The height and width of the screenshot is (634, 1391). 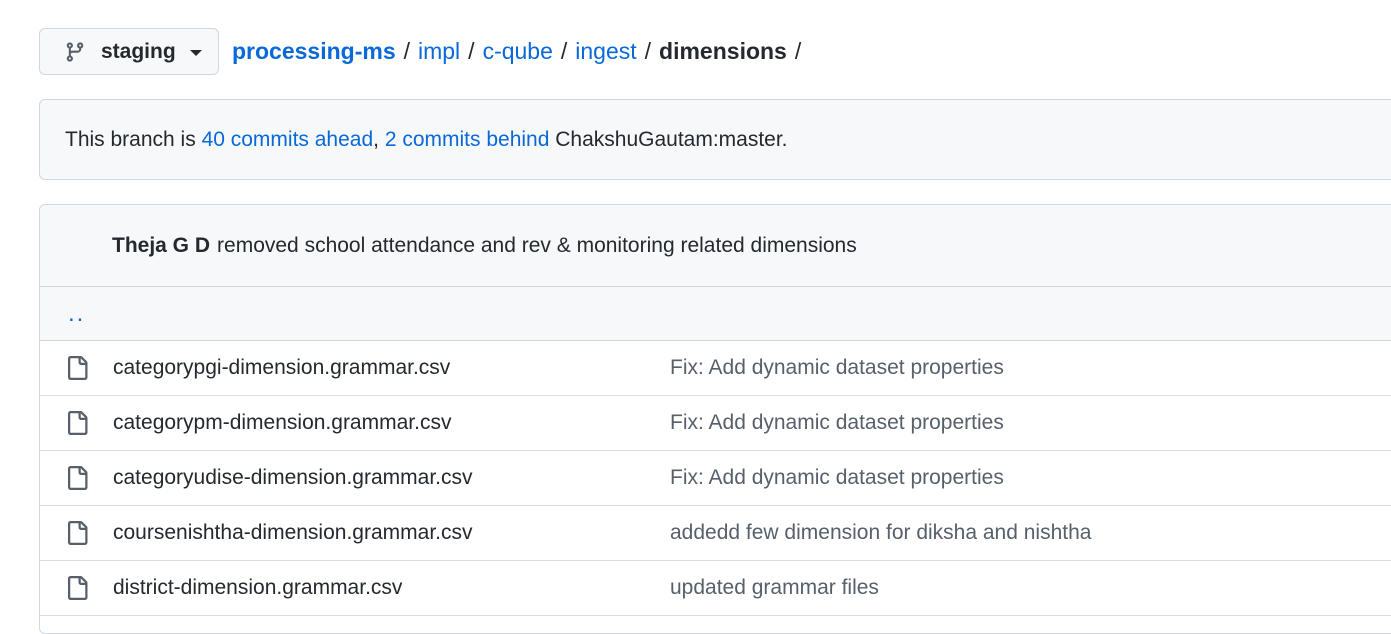 I want to click on branch-label: staging, so click(x=138, y=51).